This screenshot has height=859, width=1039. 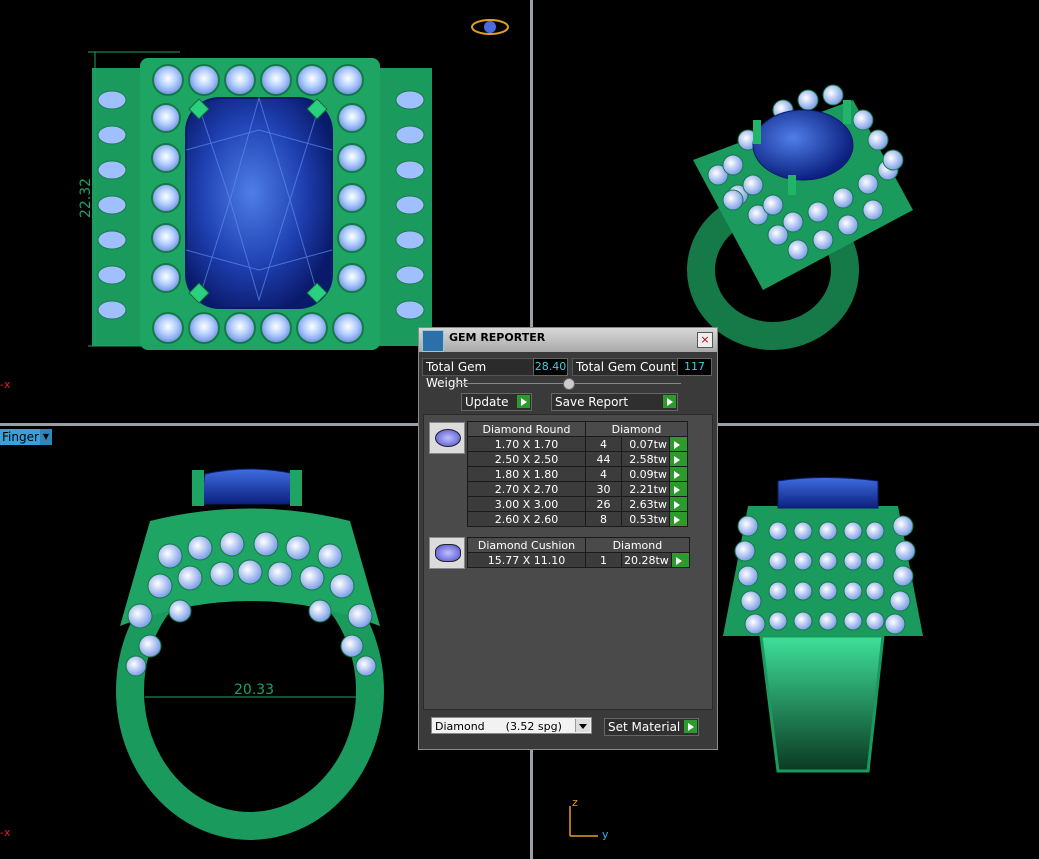 I want to click on total-weight-value: 28.40, so click(x=550, y=367).